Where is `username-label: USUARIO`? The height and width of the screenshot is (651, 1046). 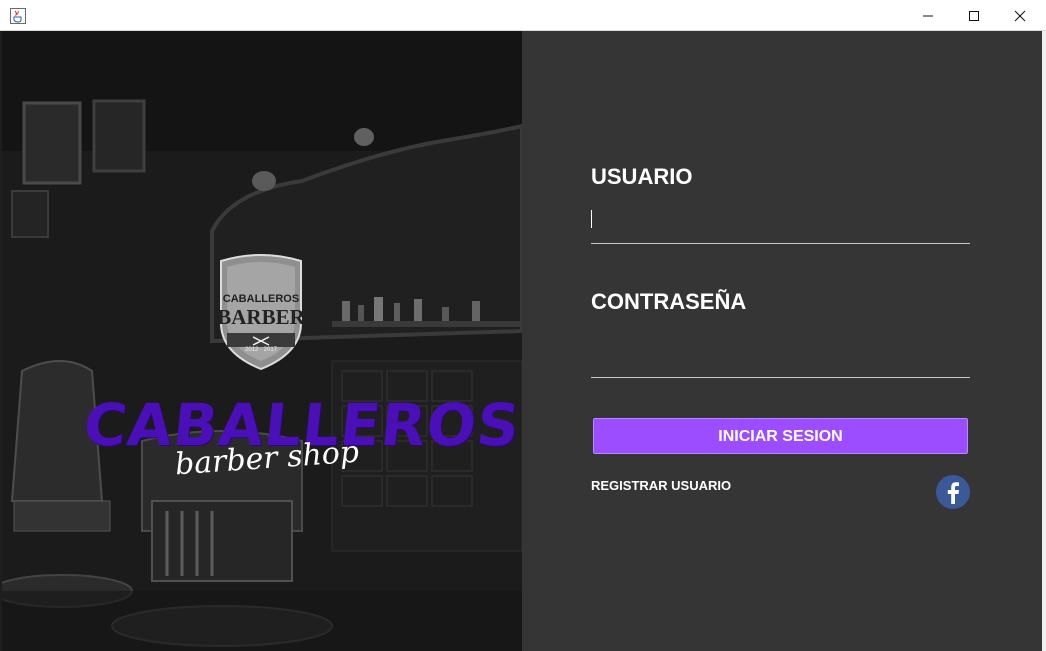 username-label: USUARIO is located at coordinates (642, 176).